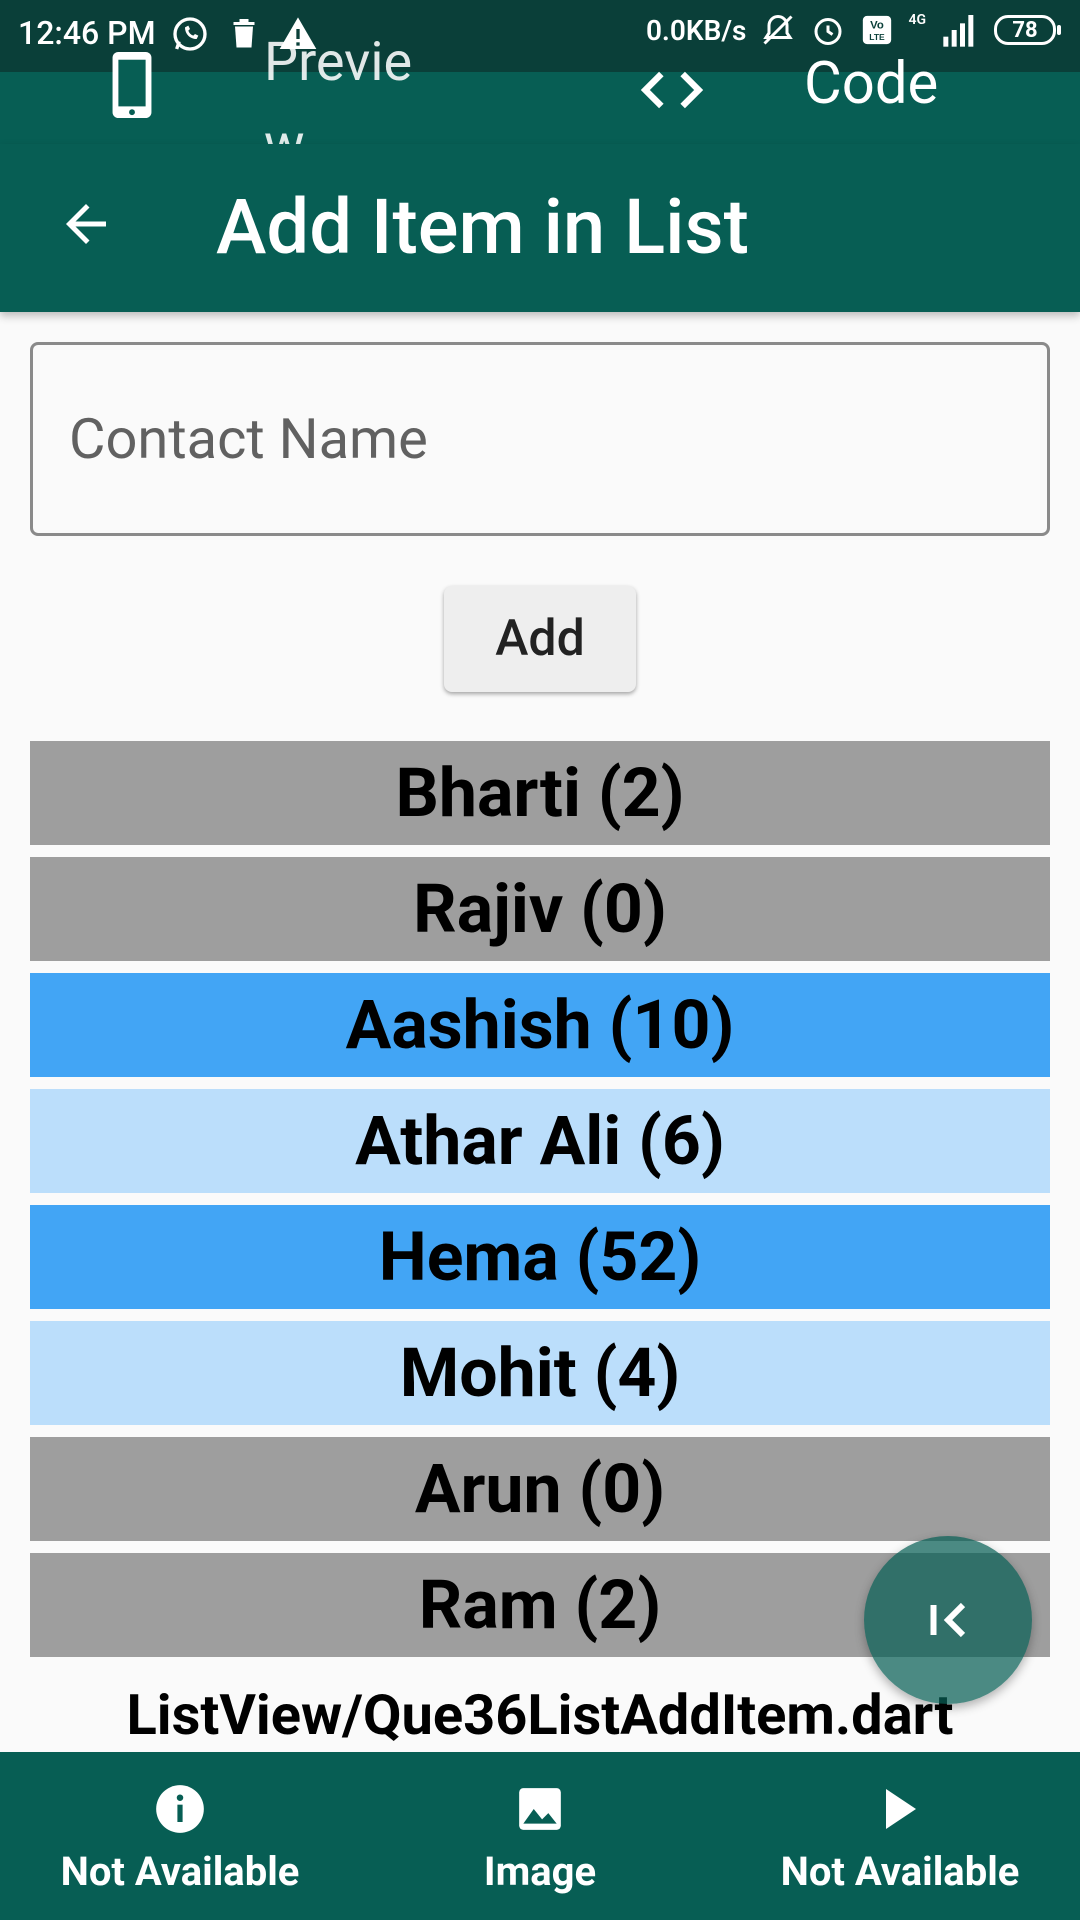 The height and width of the screenshot is (1920, 1080). I want to click on volte-icon: VoLTE, so click(877, 30).